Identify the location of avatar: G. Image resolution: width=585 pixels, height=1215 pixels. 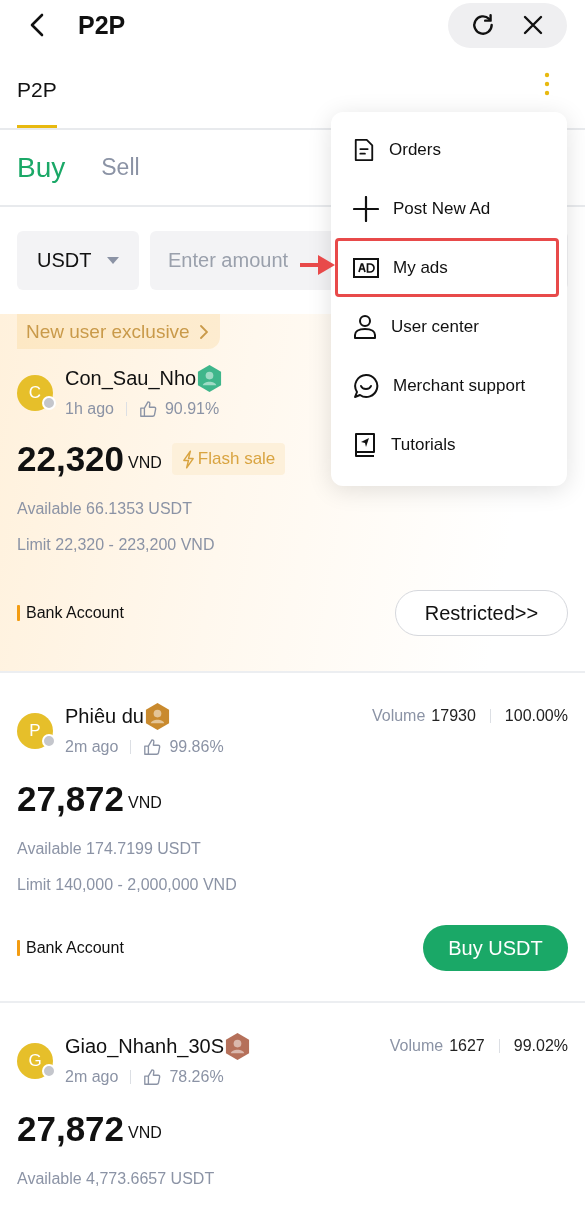
(35, 1061).